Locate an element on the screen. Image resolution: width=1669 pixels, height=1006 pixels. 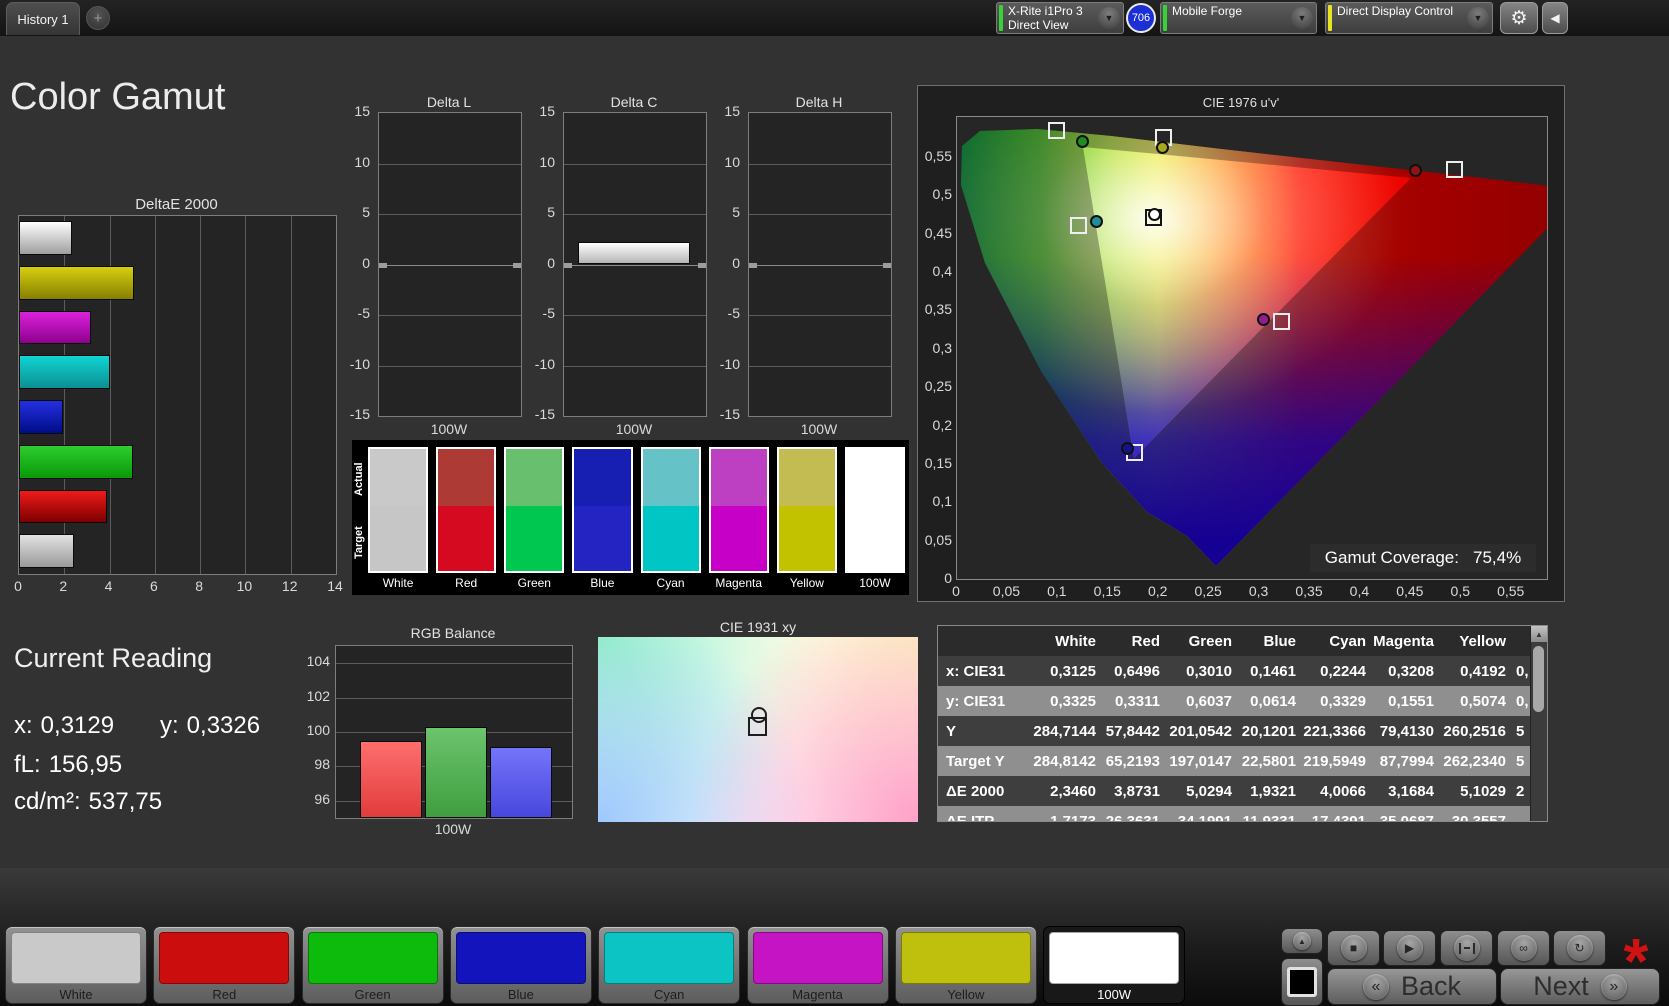
table-scrollbar: ▲ is located at coordinates (1538, 723).